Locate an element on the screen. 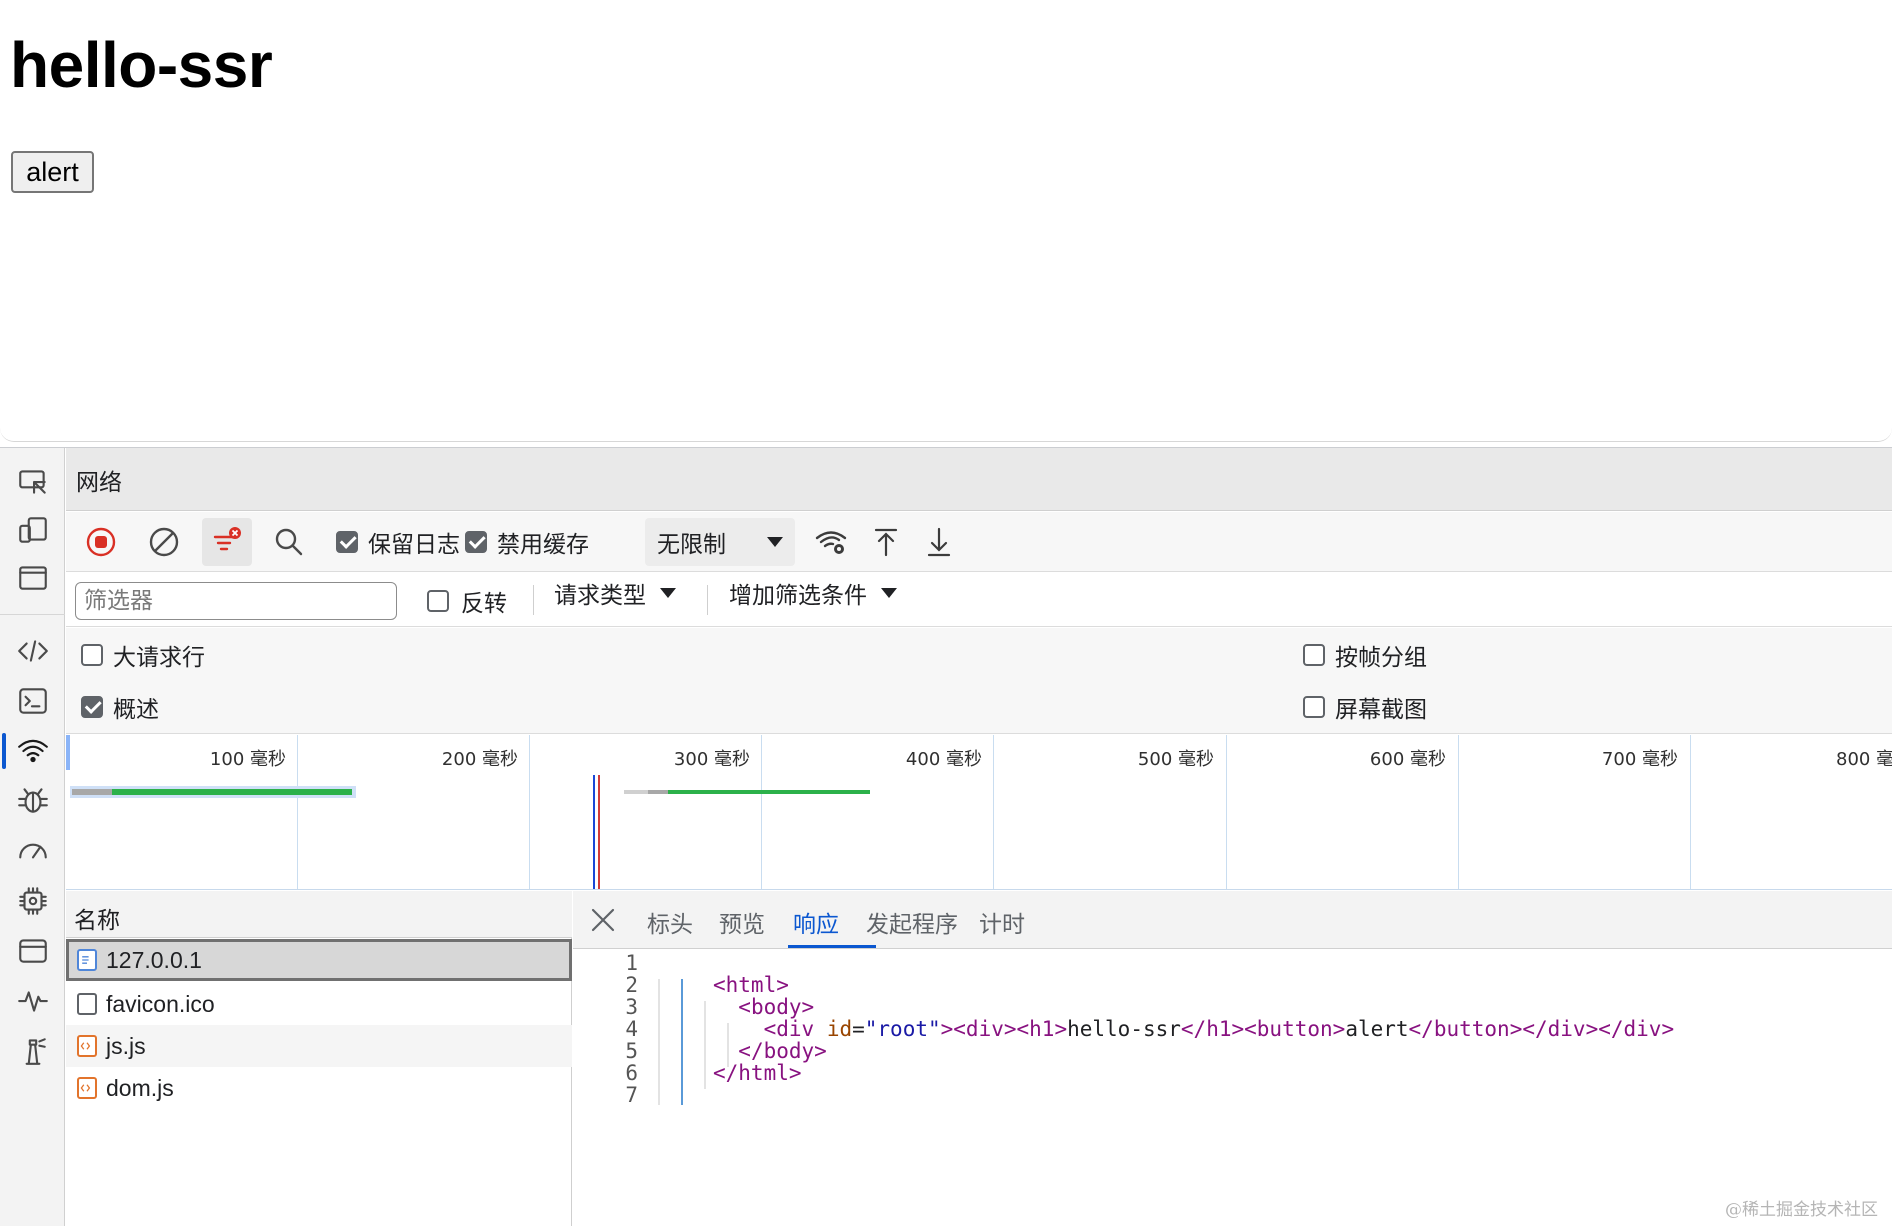 This screenshot has width=1892, height=1226. overview-checkbox: 概述 is located at coordinates (120, 707).